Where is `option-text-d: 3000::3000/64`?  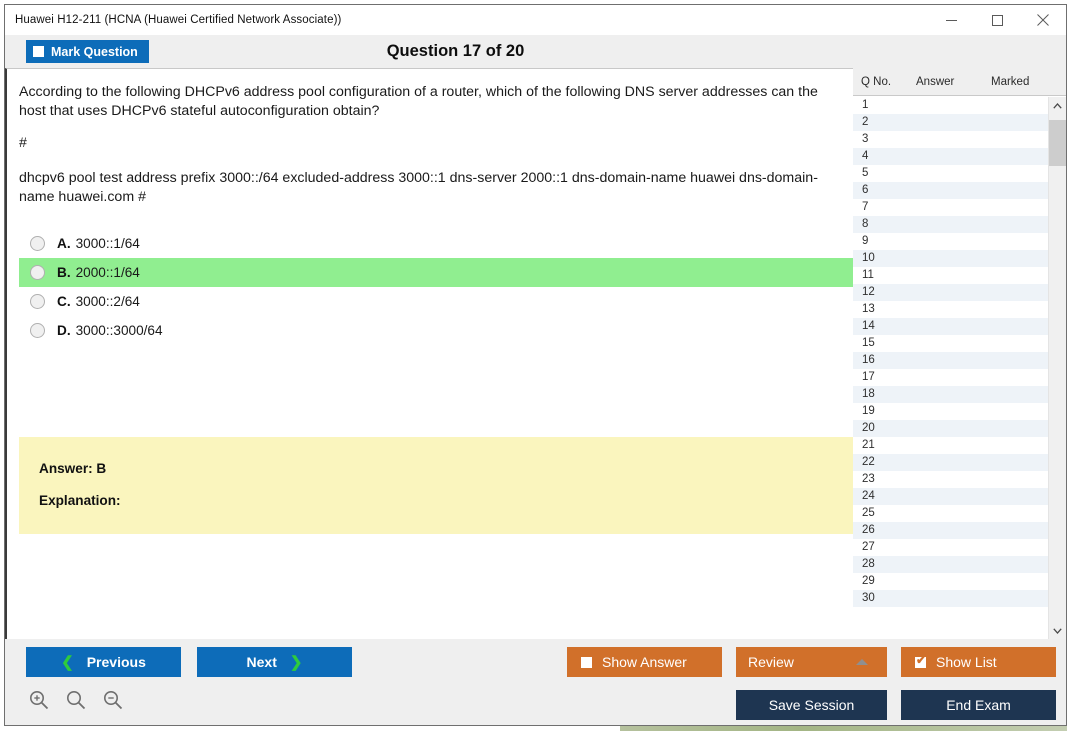 option-text-d: 3000::3000/64 is located at coordinates (119, 330).